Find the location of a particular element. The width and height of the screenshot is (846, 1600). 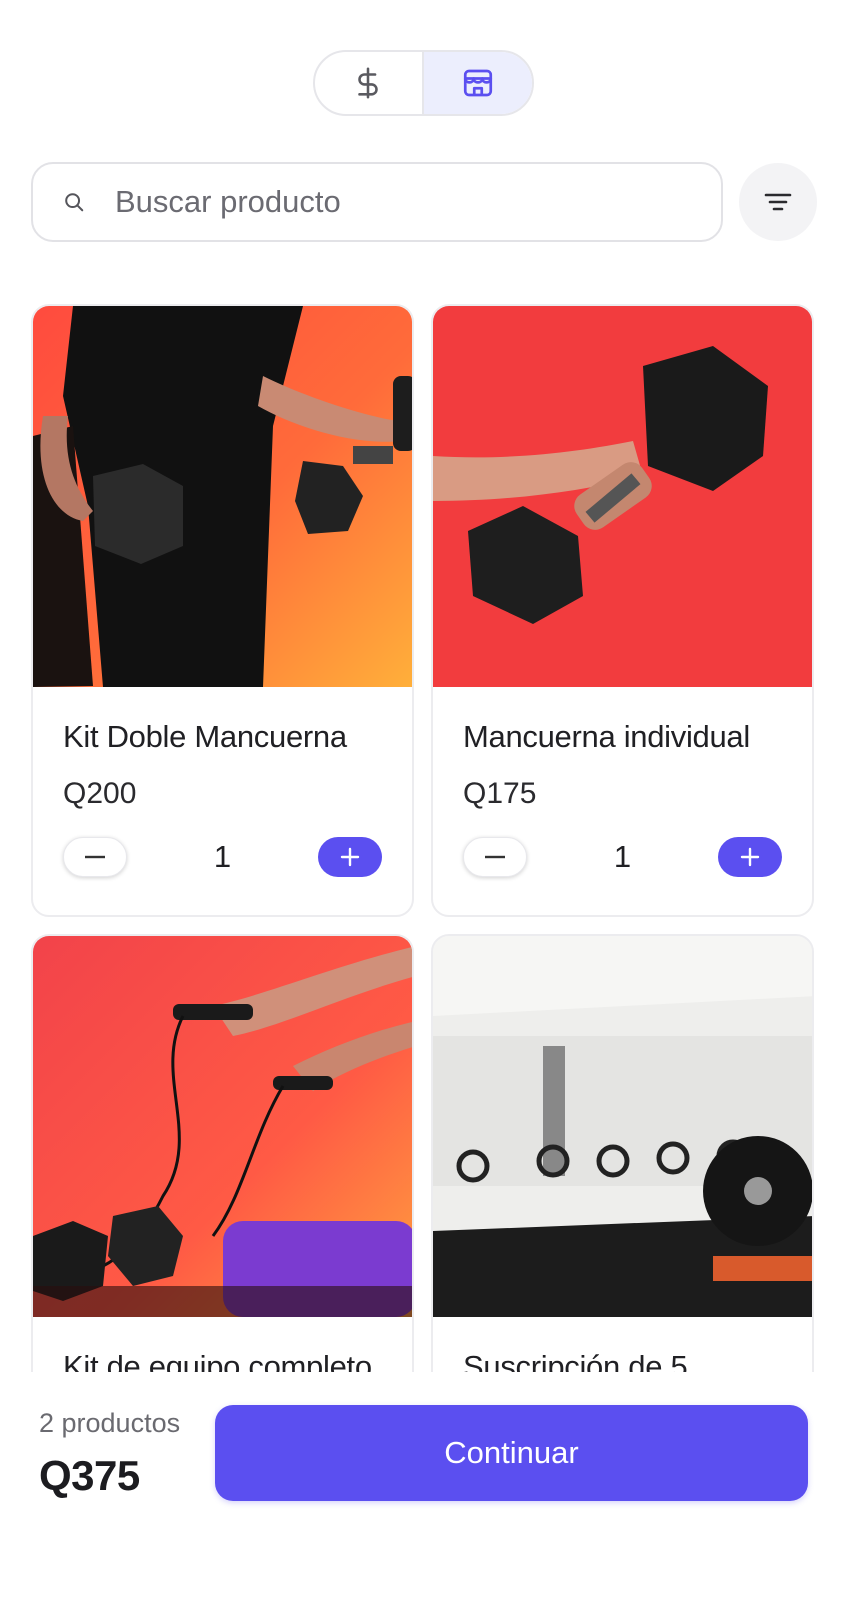

product-card: Suscripción de 5 is located at coordinates (622, 1174).